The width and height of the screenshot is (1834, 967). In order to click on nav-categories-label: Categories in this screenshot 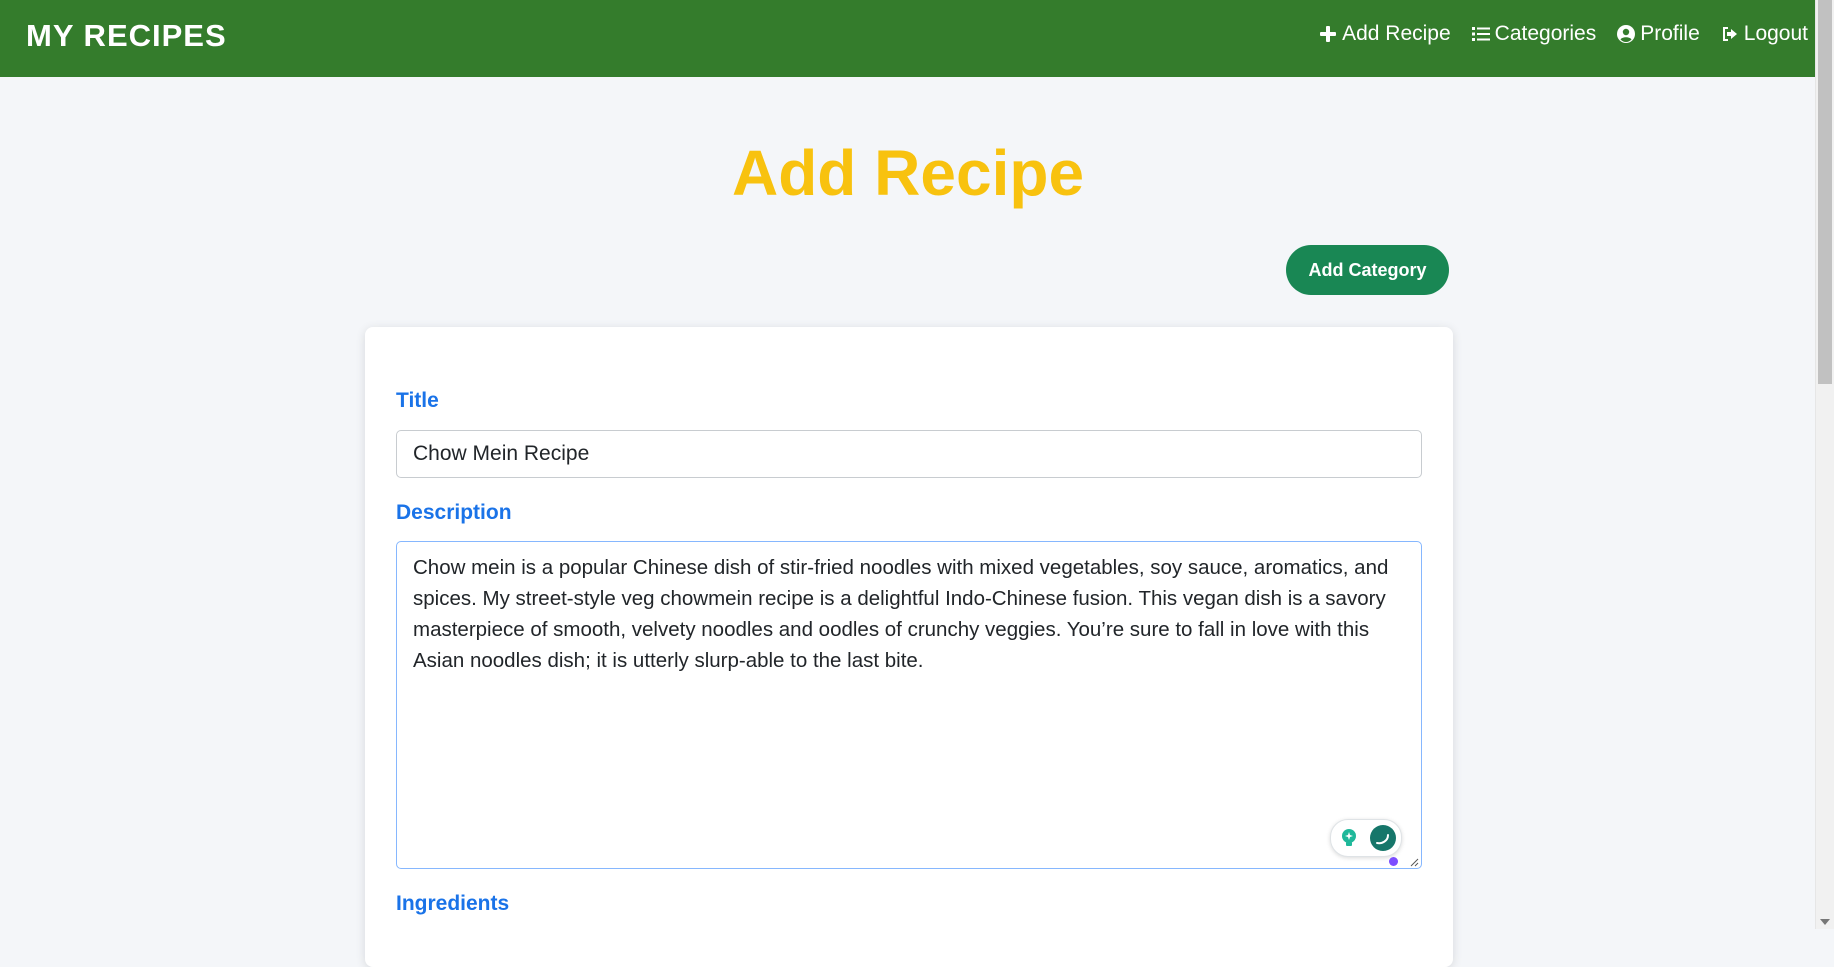, I will do `click(1545, 33)`.